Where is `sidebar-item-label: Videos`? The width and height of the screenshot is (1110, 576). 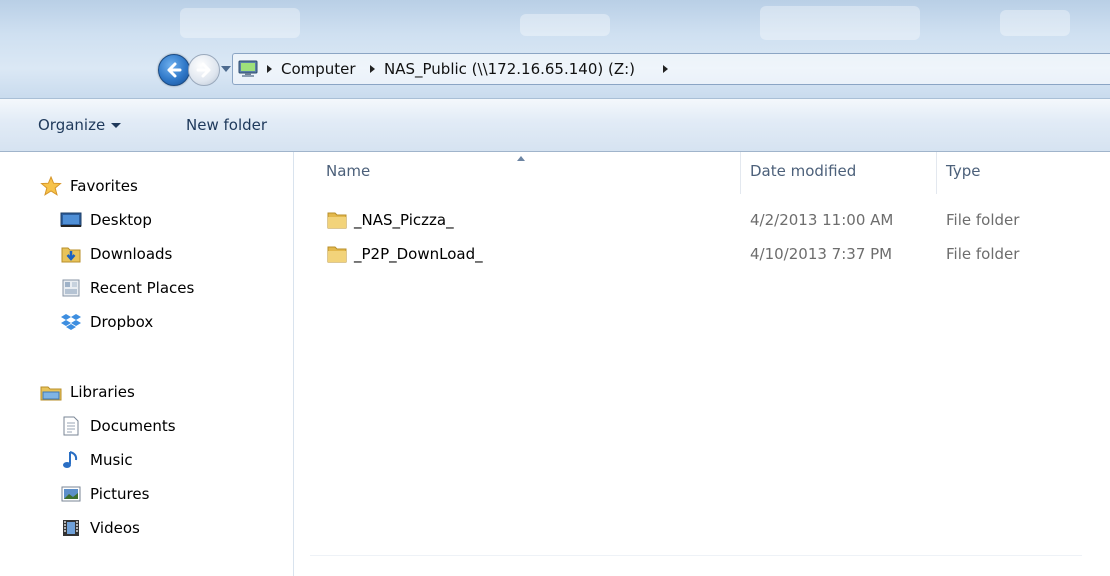 sidebar-item-label: Videos is located at coordinates (115, 528).